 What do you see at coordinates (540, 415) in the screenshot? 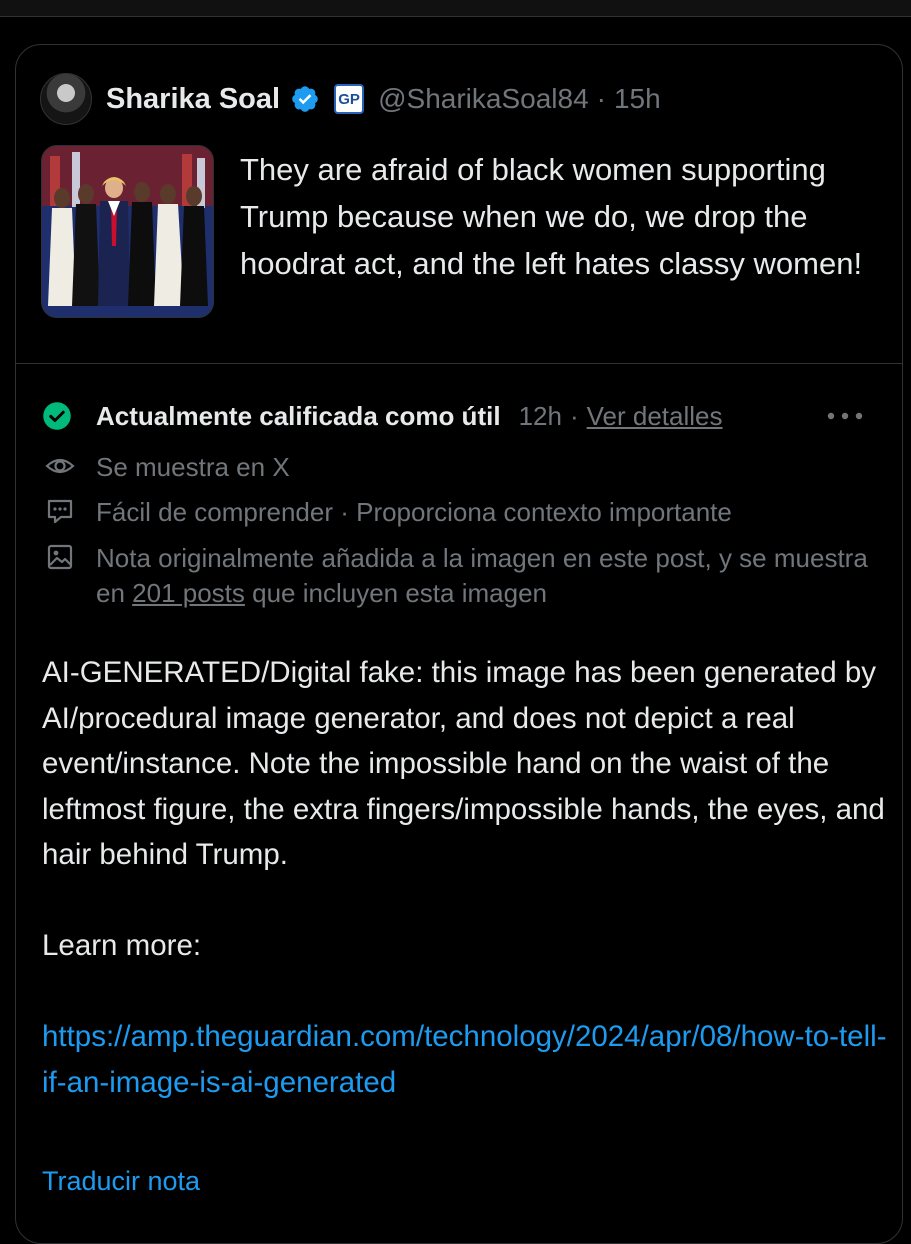
I see `note-time: 12h` at bounding box center [540, 415].